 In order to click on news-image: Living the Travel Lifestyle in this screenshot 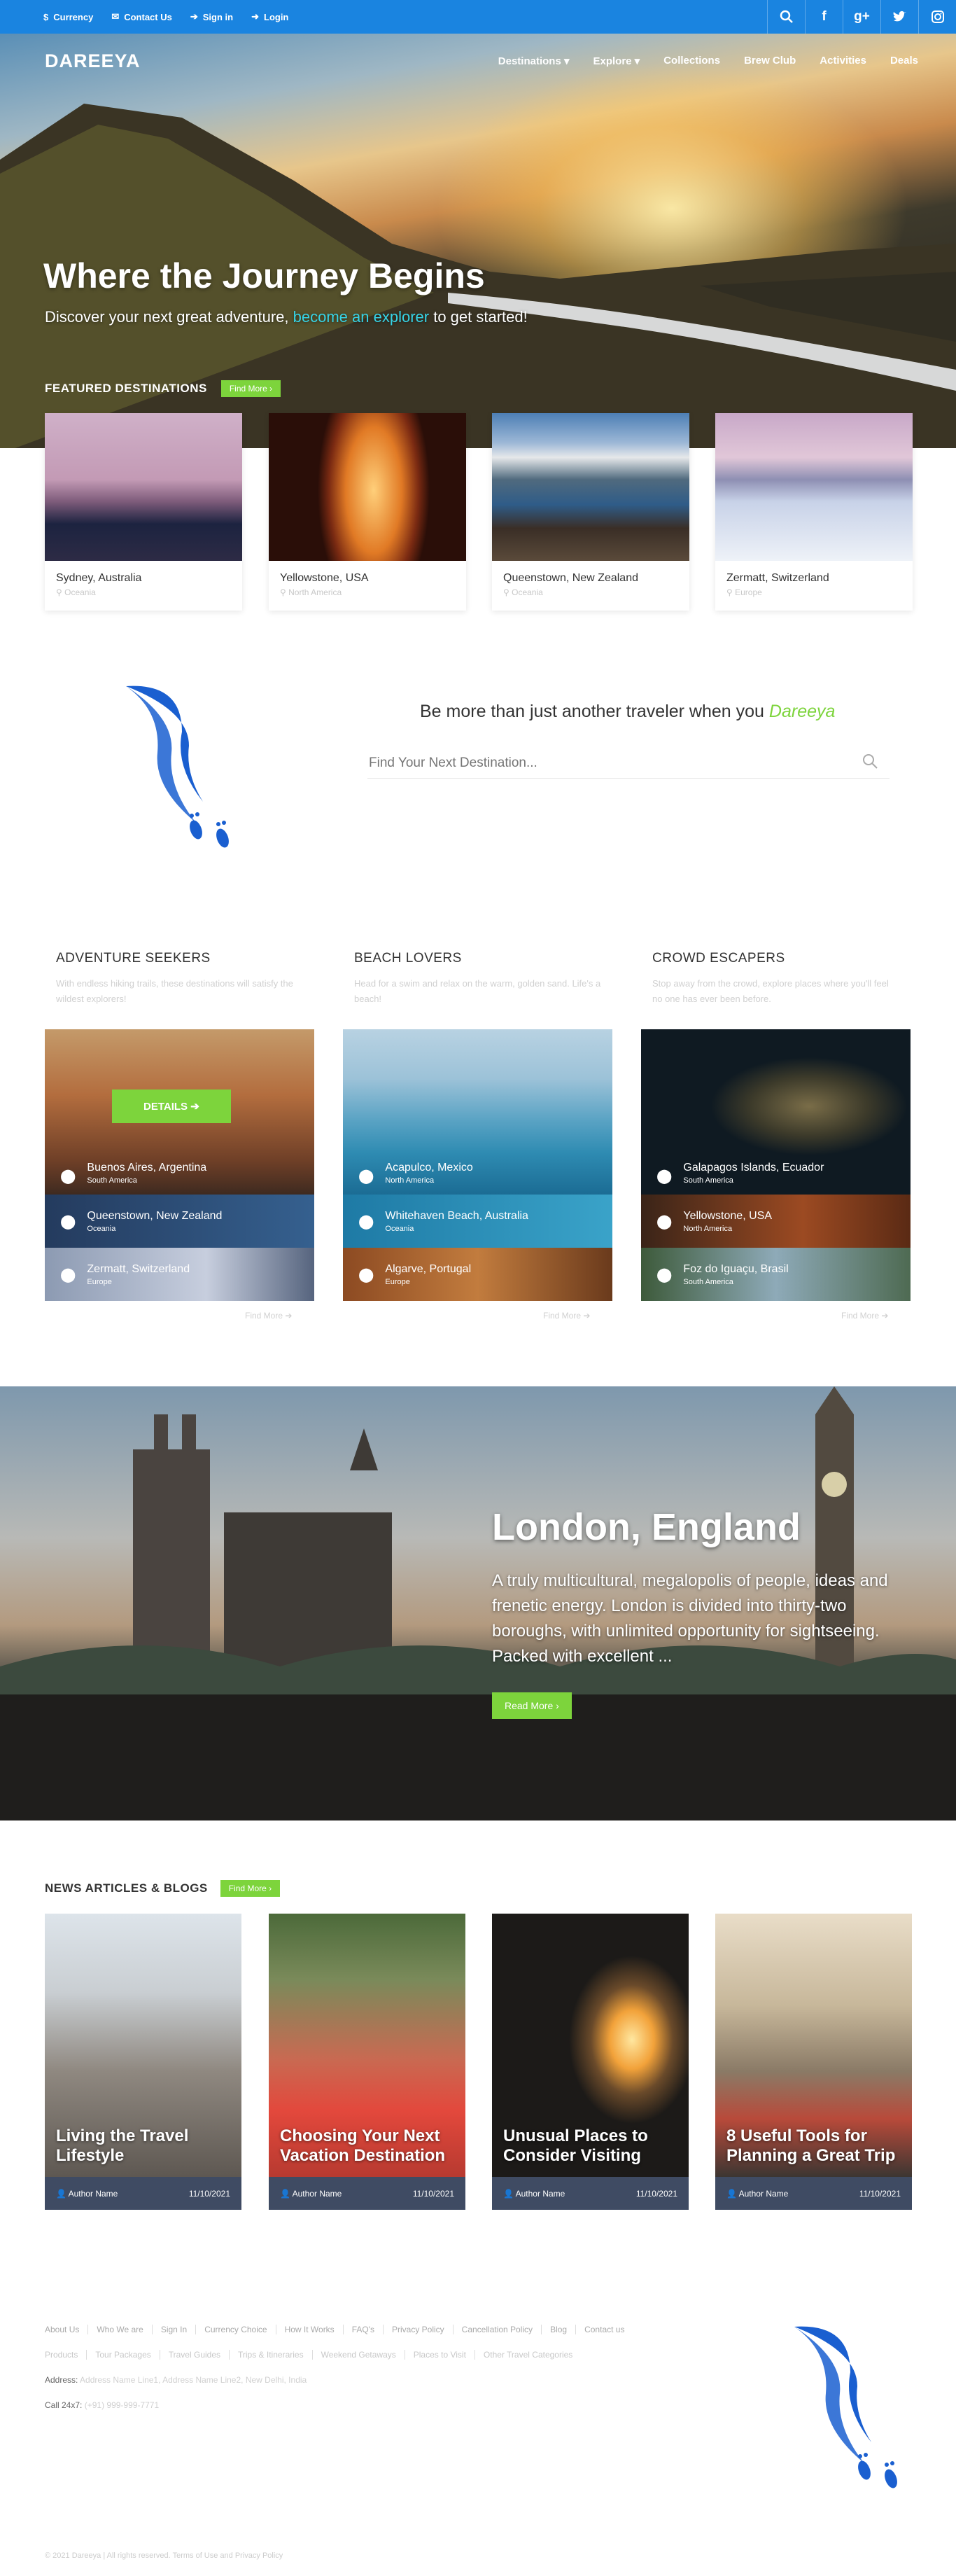, I will do `click(143, 2045)`.